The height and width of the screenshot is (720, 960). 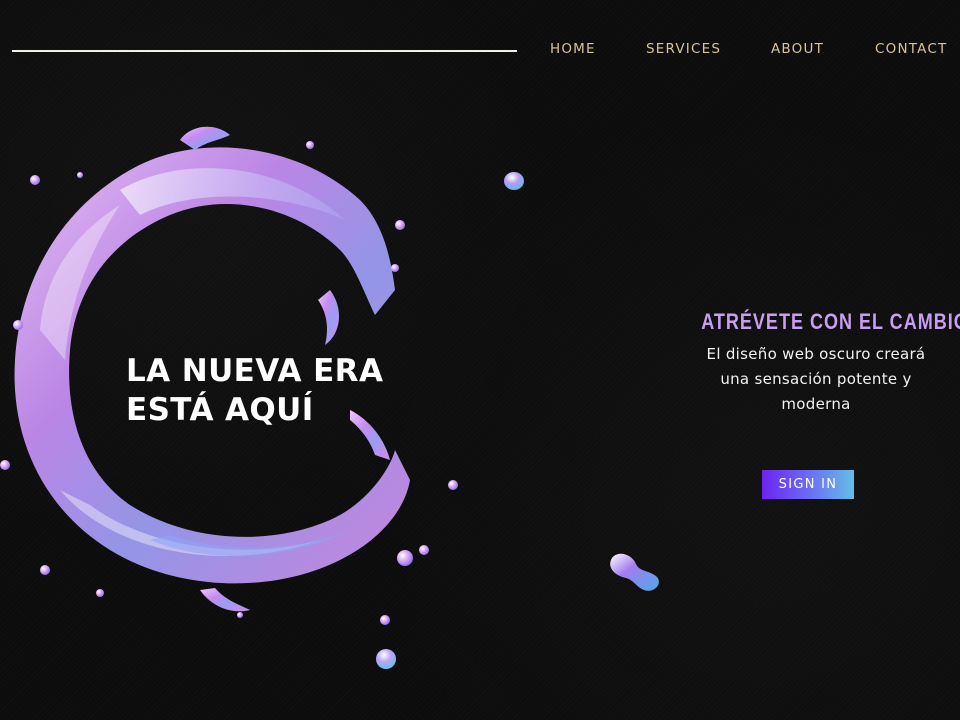 What do you see at coordinates (752, 52) in the screenshot?
I see `main-nav: HOME SERVICES ABOUT CONTACT` at bounding box center [752, 52].